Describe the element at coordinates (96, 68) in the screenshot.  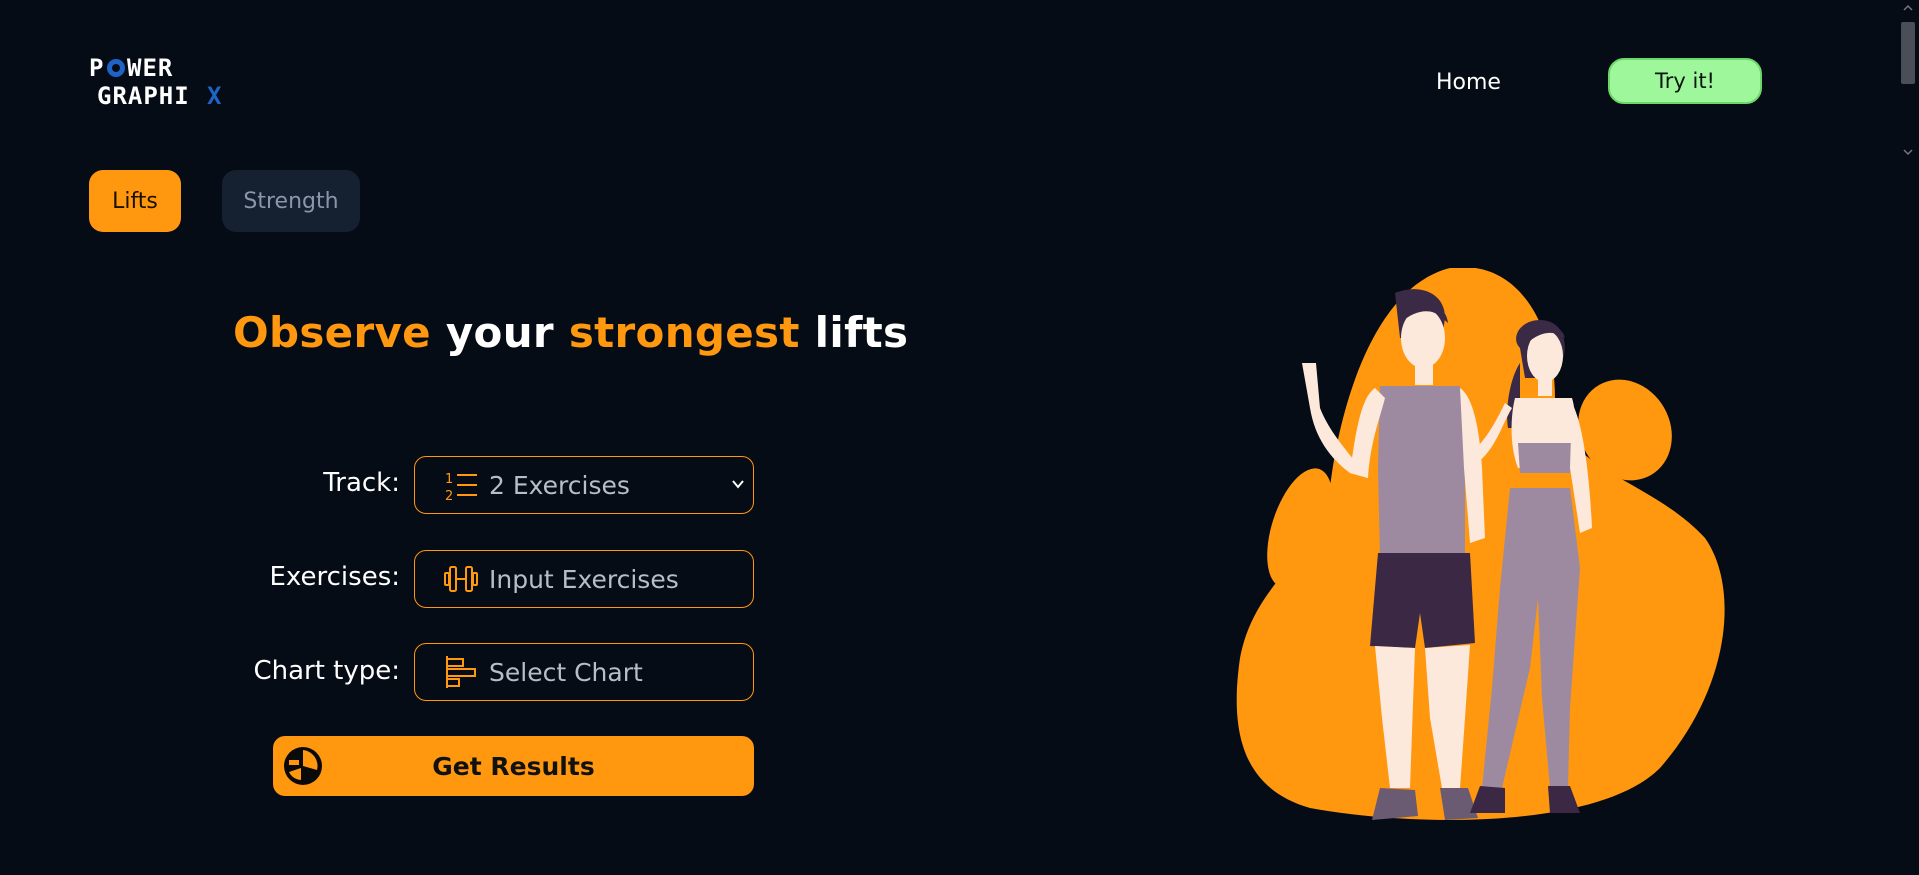
I see `svg-text: P` at that location.